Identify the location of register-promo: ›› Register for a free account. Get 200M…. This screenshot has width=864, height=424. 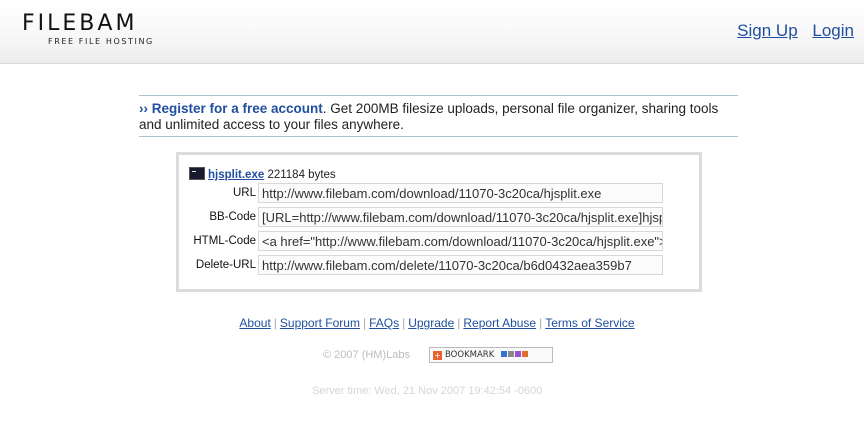
(438, 116).